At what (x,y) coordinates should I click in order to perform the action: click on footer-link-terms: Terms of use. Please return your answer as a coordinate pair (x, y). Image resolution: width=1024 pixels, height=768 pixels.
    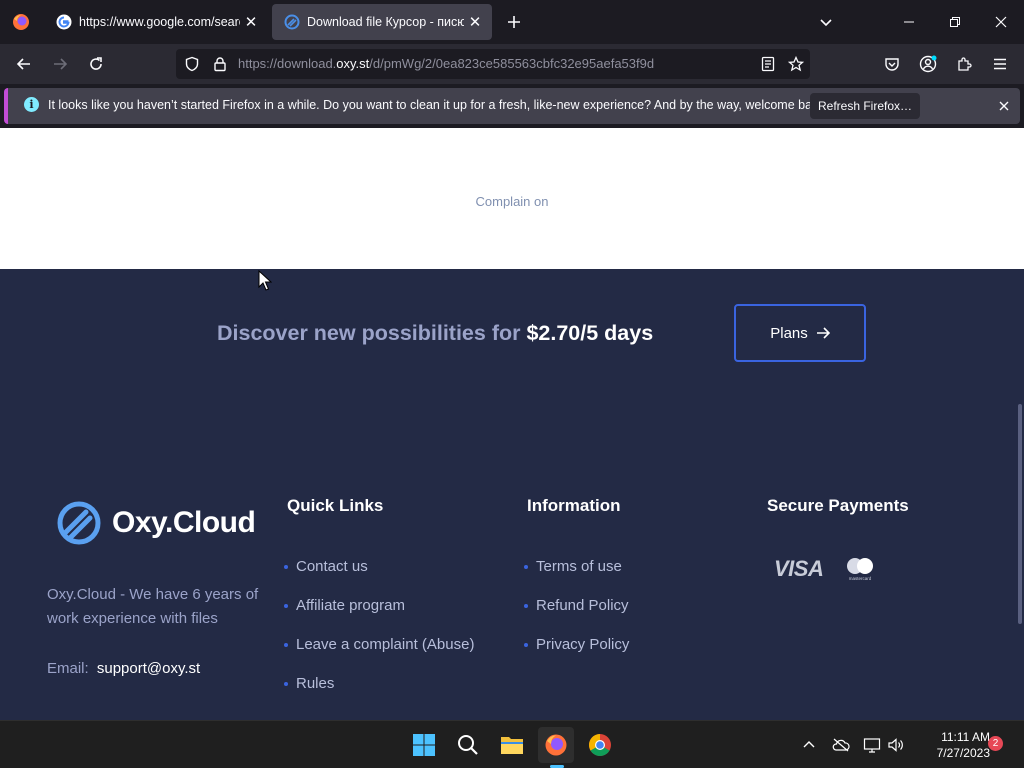
    Looking at the image, I should click on (576, 577).